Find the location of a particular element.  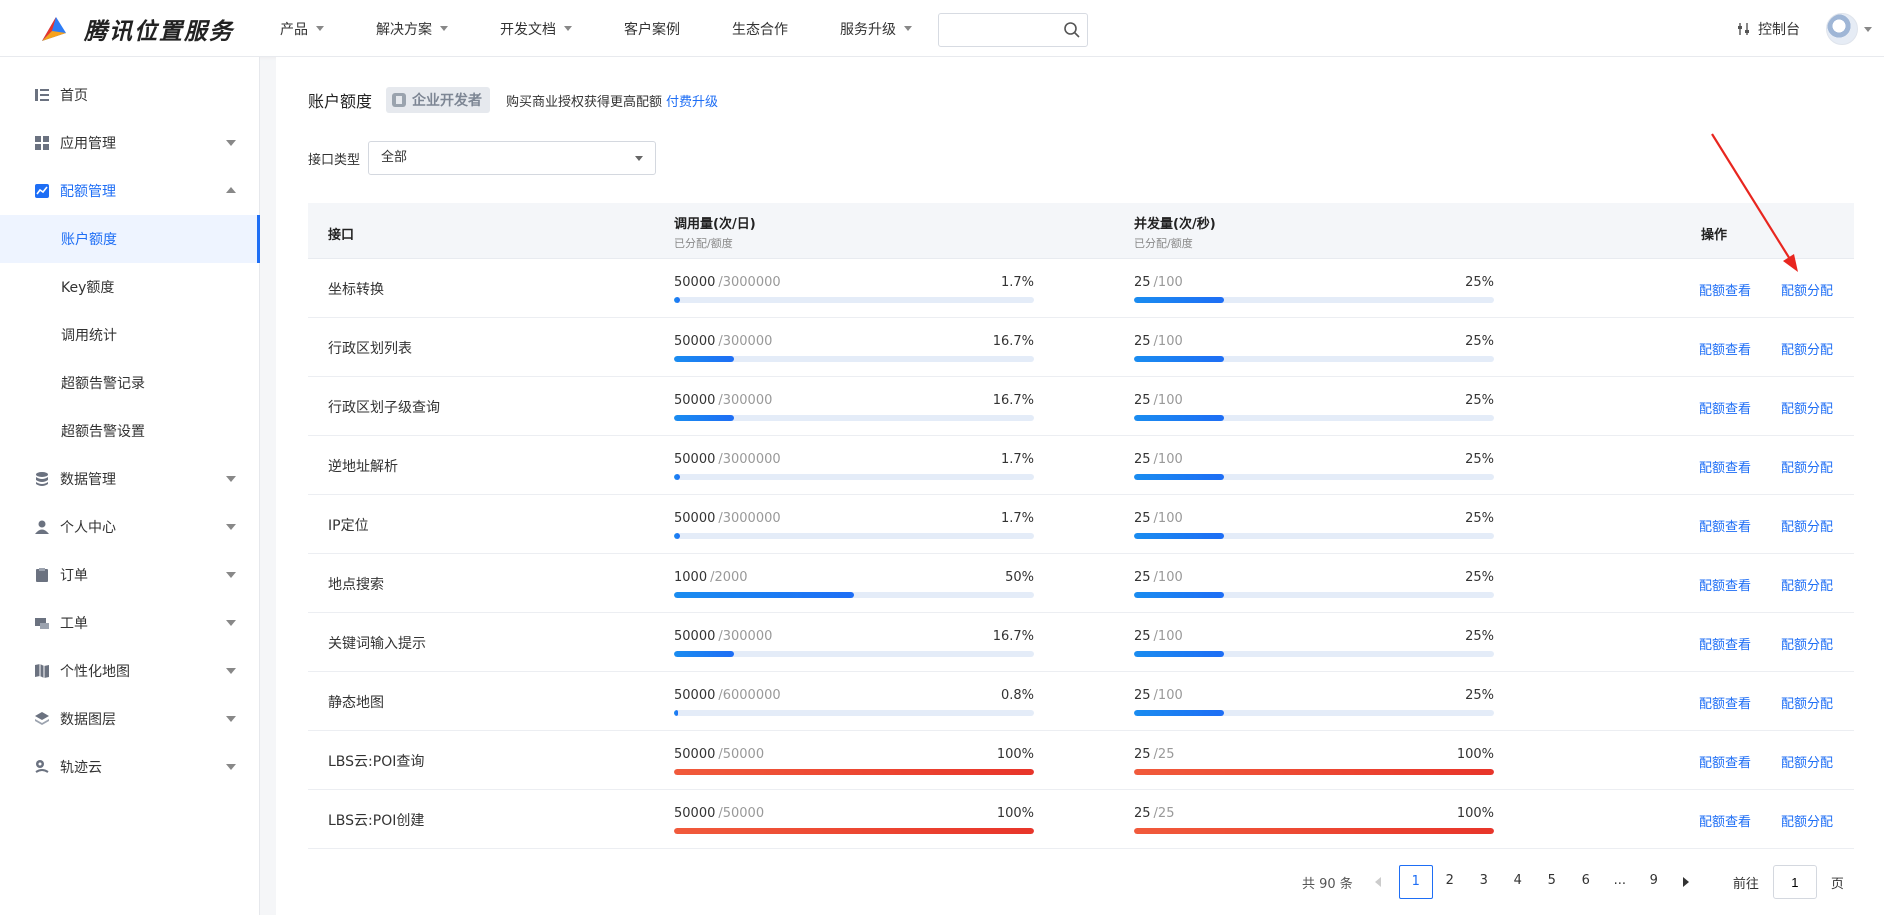

nav-ecosystem: 生态合作 is located at coordinates (760, 29).